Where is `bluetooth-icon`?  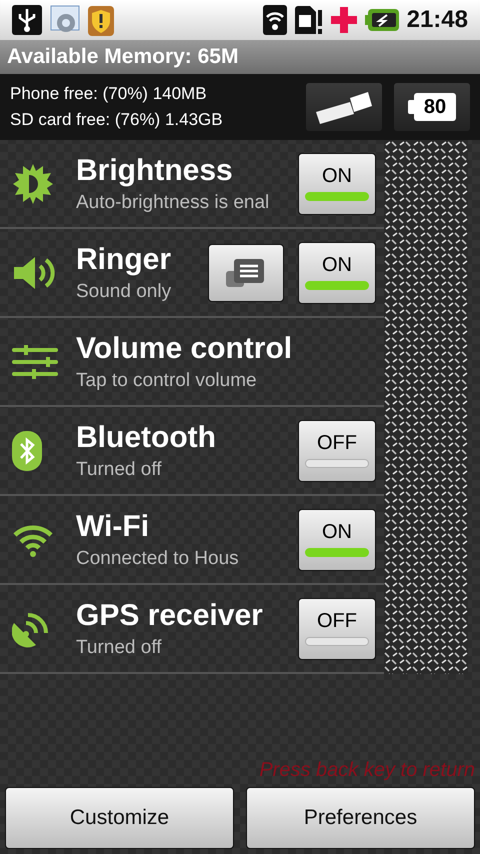
bluetooth-icon is located at coordinates (27, 450).